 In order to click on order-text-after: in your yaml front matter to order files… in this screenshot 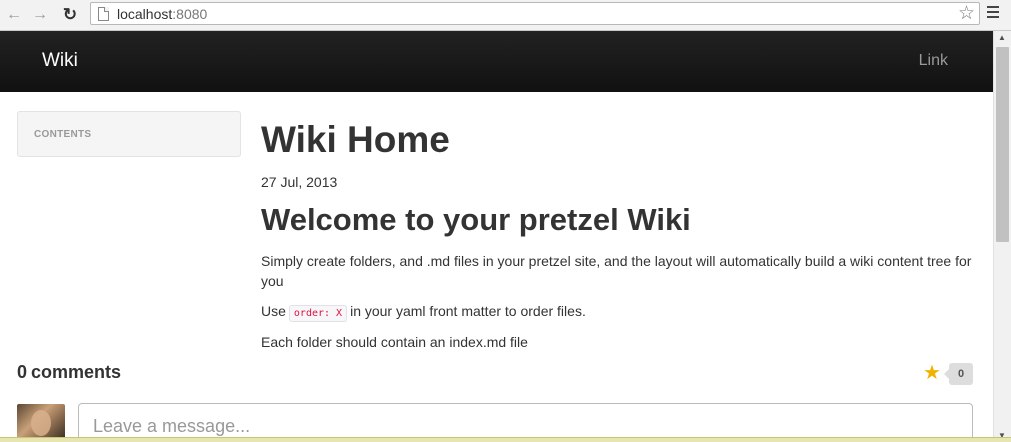, I will do `click(468, 311)`.